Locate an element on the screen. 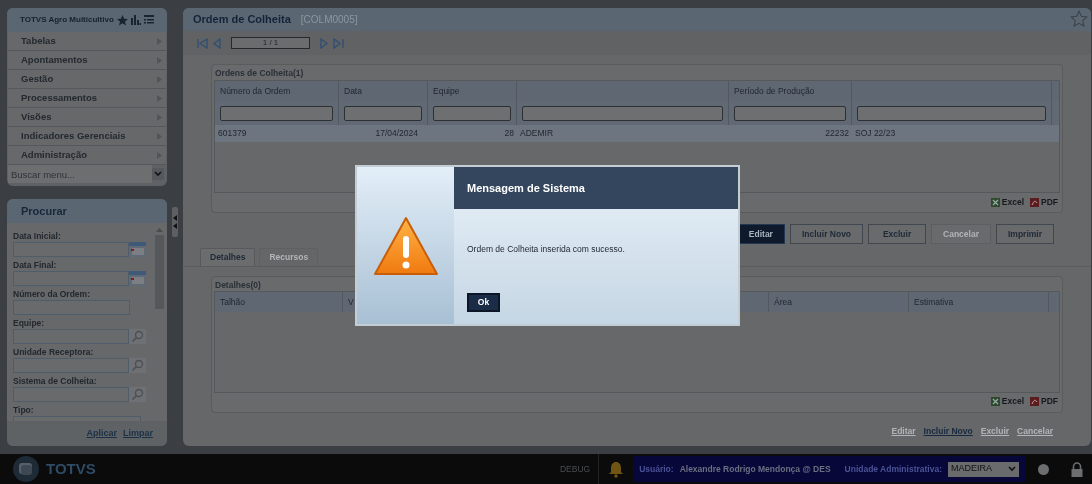 The width and height of the screenshot is (1092, 484). section-title: Ordens de Colheita(1) is located at coordinates (259, 73).